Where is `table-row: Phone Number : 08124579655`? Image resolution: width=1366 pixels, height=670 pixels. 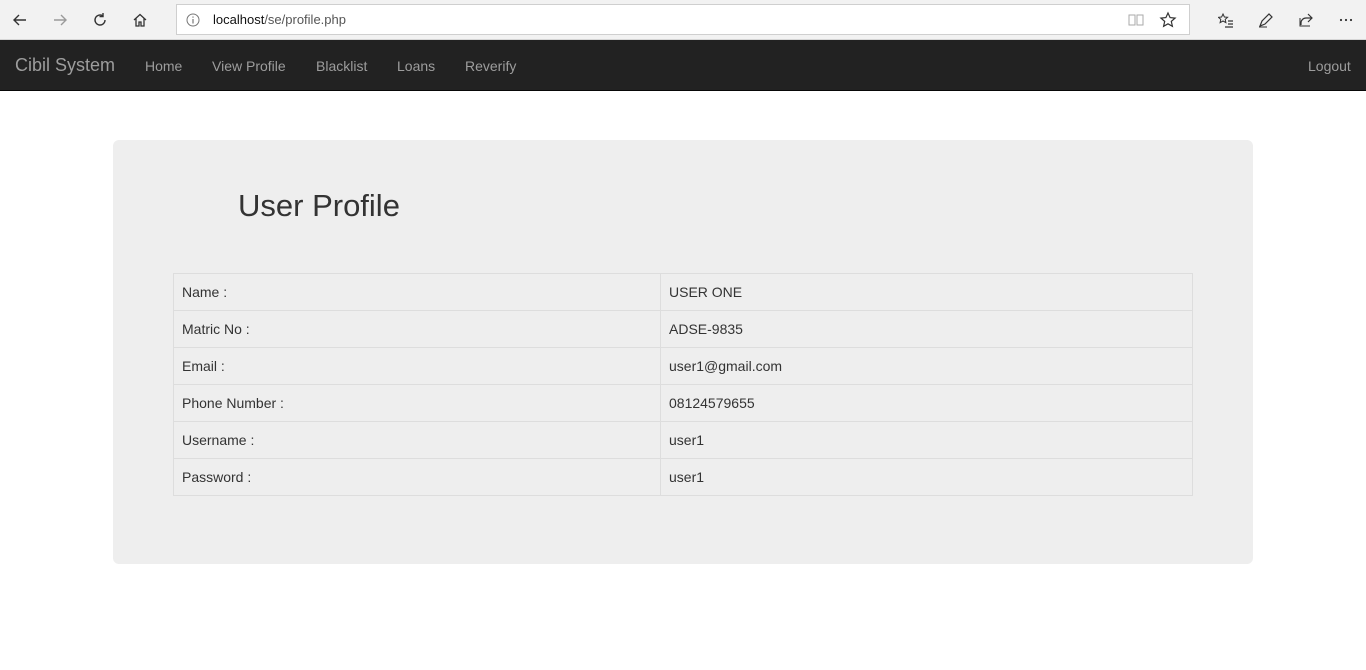
table-row: Phone Number : 08124579655 is located at coordinates (683, 403).